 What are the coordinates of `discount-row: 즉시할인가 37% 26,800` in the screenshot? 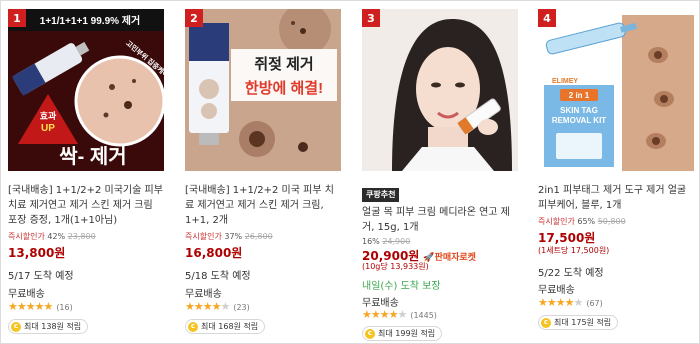 It's located at (229, 236).